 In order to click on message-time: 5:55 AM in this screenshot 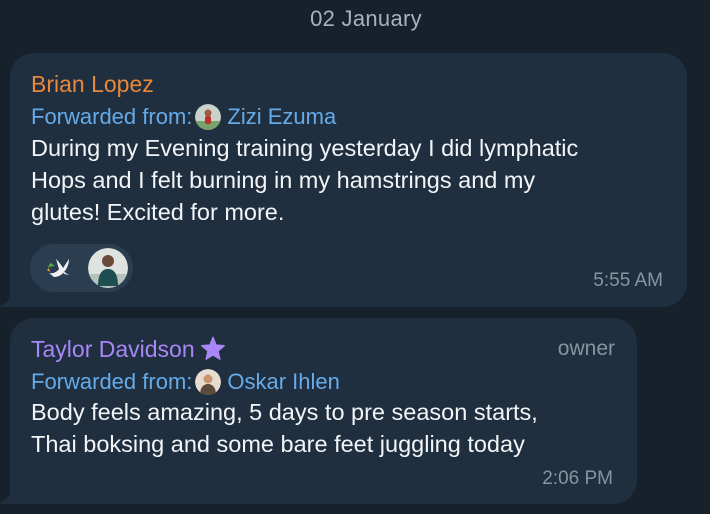, I will do `click(628, 280)`.